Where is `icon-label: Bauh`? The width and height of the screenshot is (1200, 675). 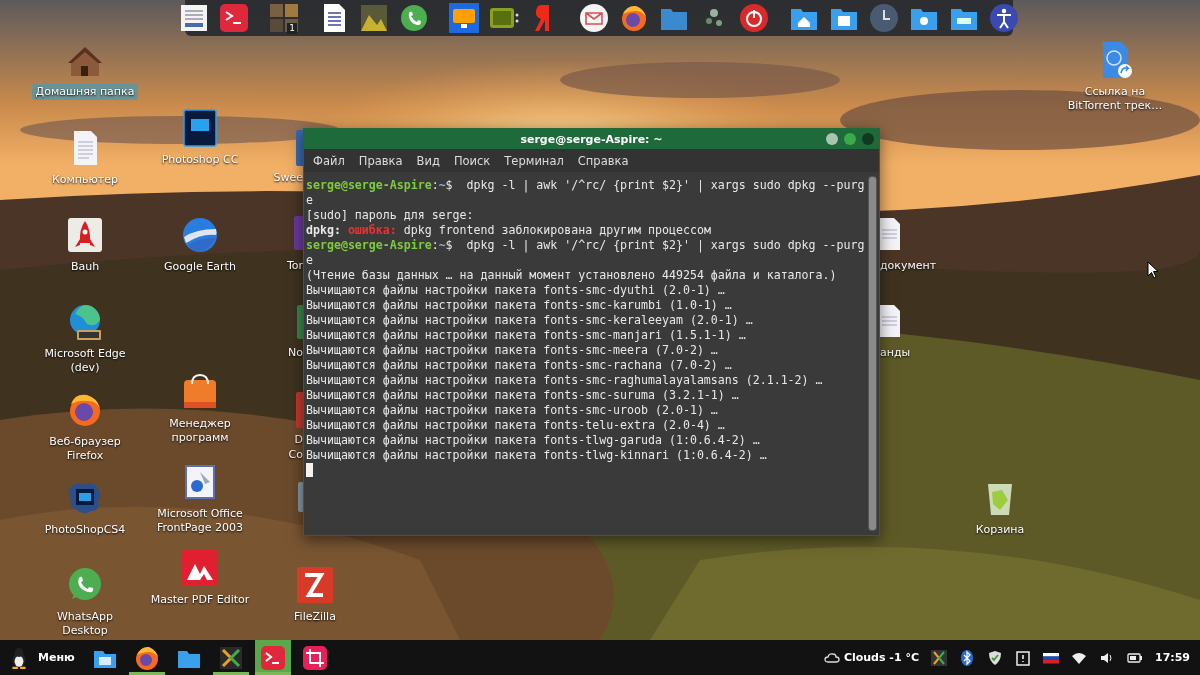
icon-label: Bauh is located at coordinates (85, 267).